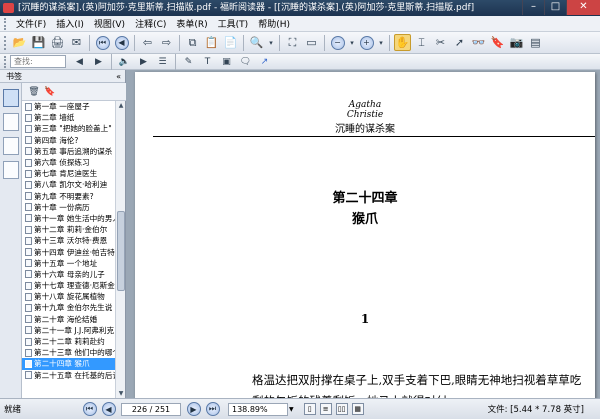 The height and width of the screenshot is (419, 600). I want to click on bookmark-item: 第二十二章 莉莉赴约, so click(68, 341).